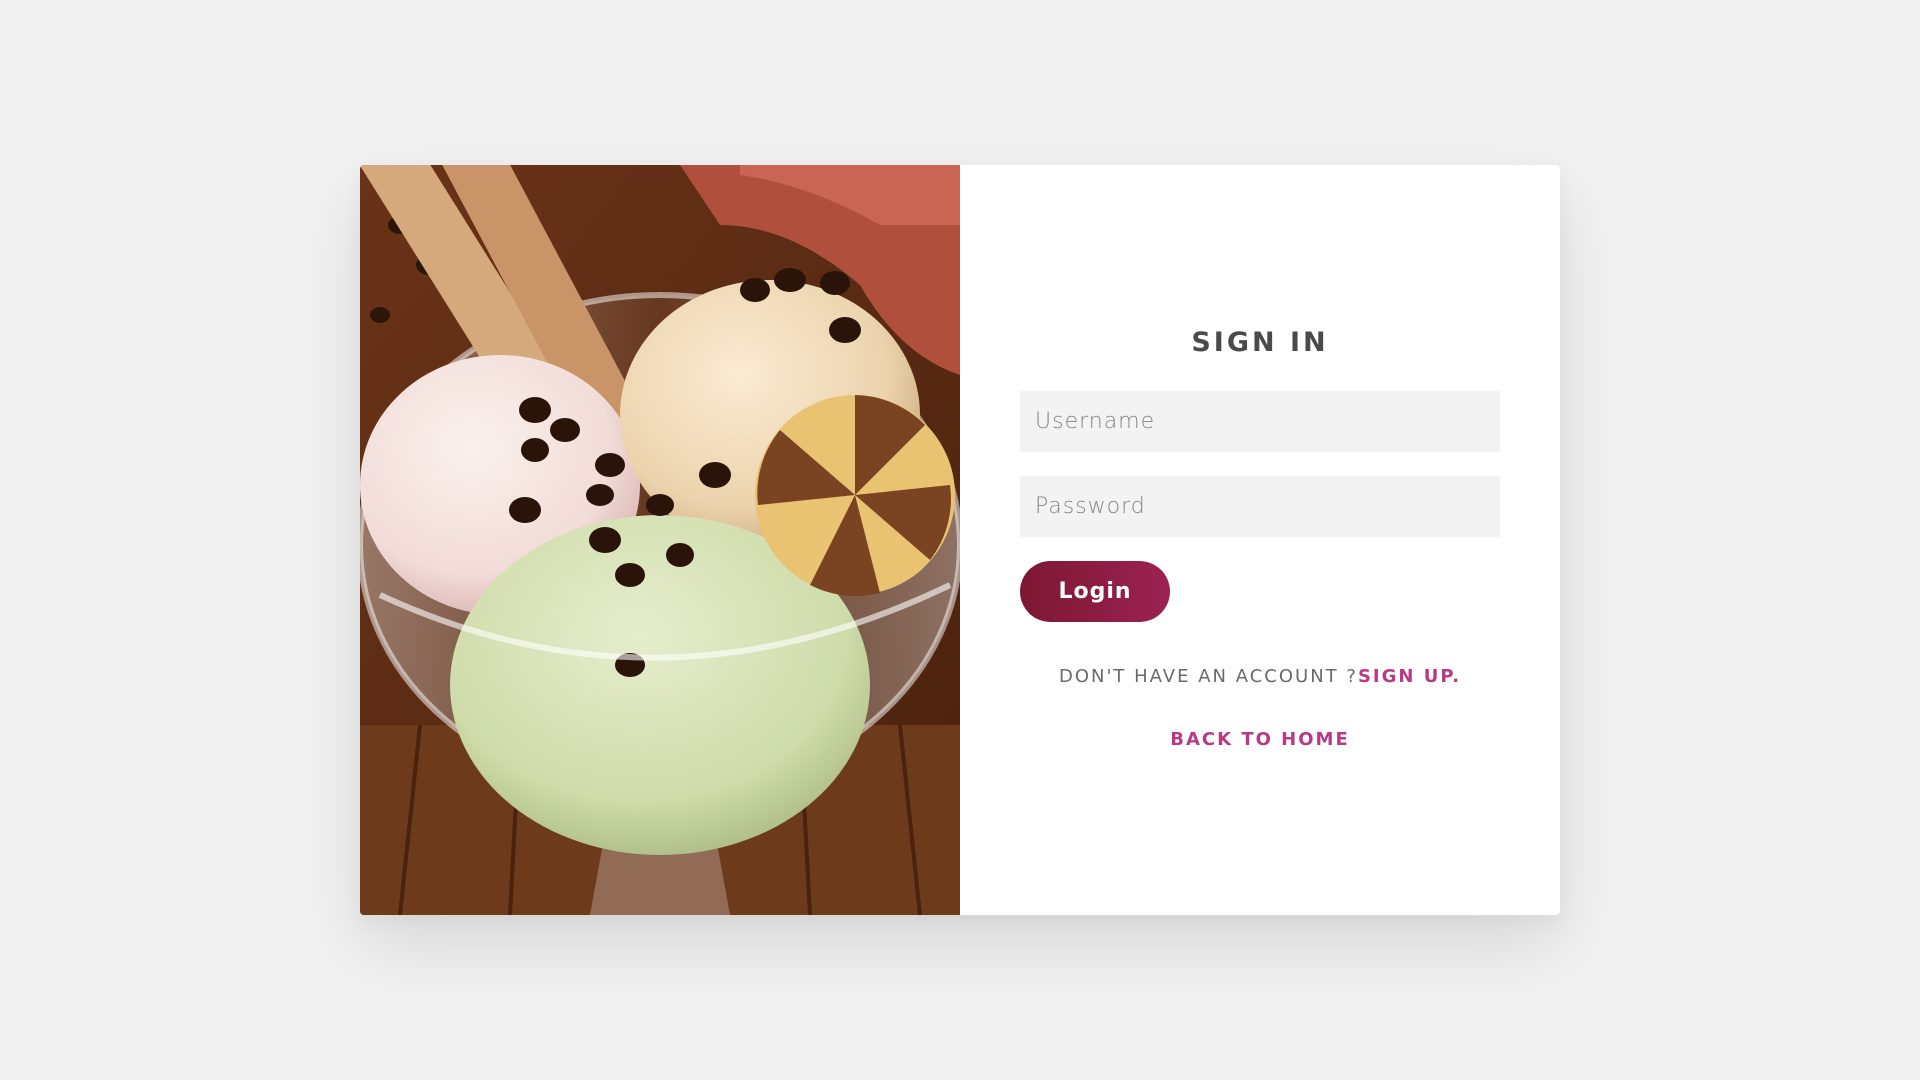 Image resolution: width=1920 pixels, height=1080 pixels. I want to click on signin-title: SIGN IN, so click(1260, 342).